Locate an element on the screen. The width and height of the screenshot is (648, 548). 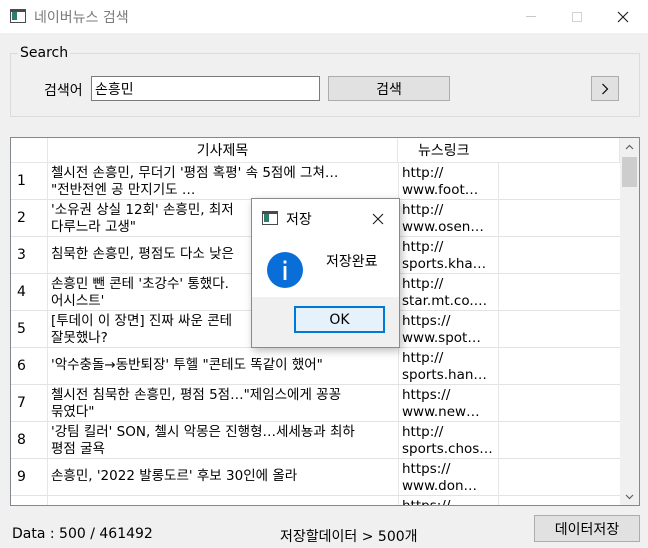
cell-article-title: 첼시전 침묵한 손흥민, 평점 5점…"제임스에게 꽁꽁 묶였다" is located at coordinates (223, 403).